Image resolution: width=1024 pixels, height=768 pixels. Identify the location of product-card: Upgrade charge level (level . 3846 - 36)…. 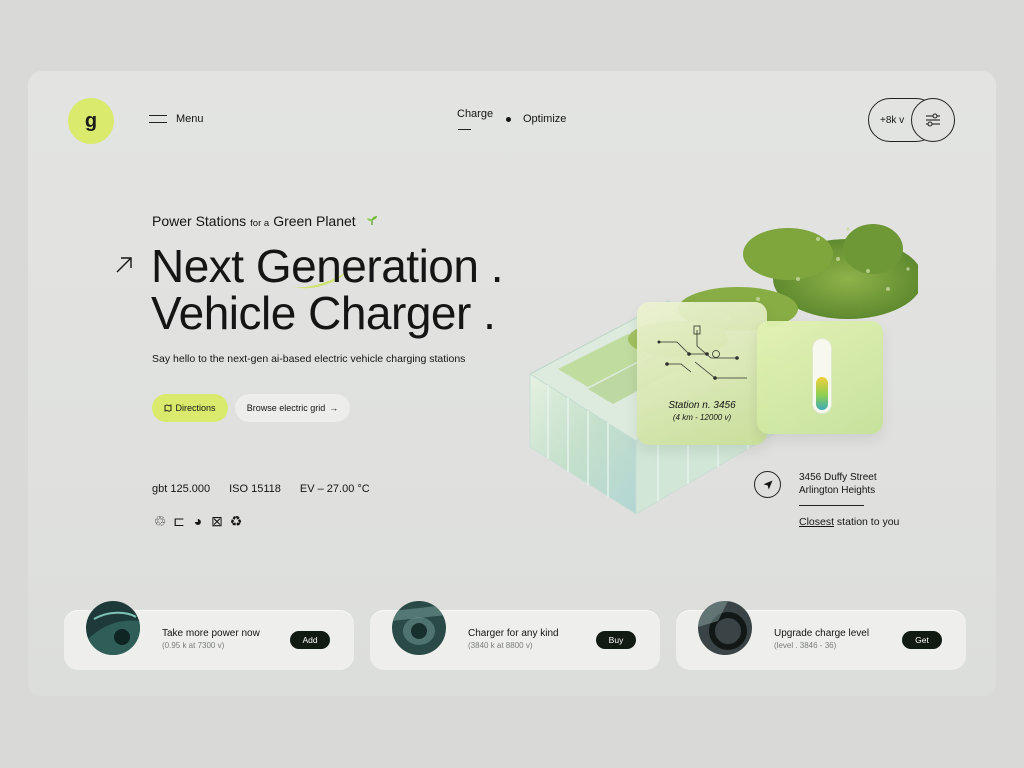
(821, 635).